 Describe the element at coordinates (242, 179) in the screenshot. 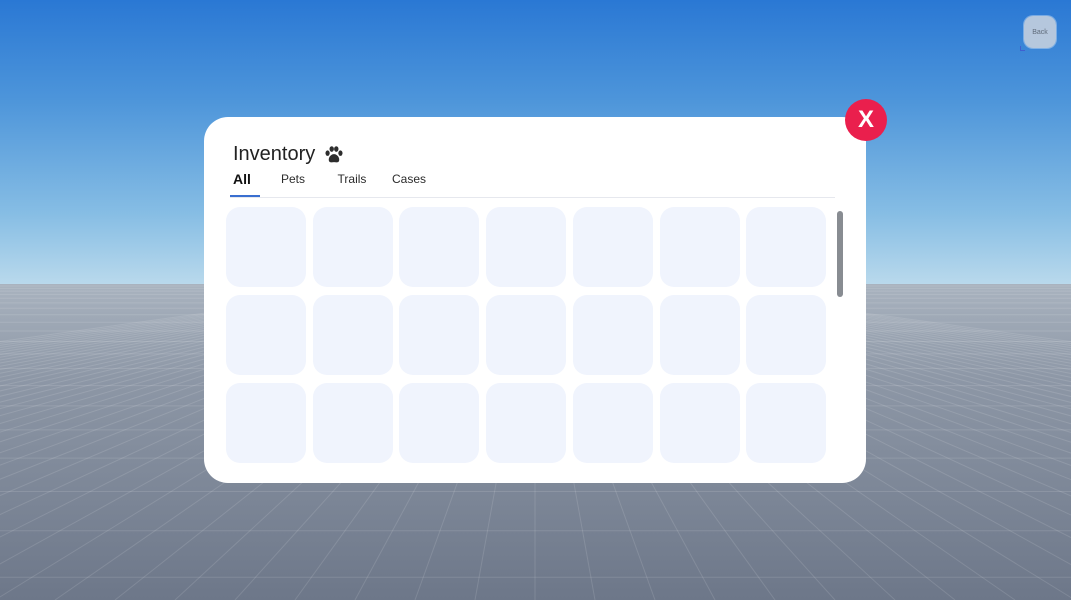

I see `tab-all-label: All` at that location.